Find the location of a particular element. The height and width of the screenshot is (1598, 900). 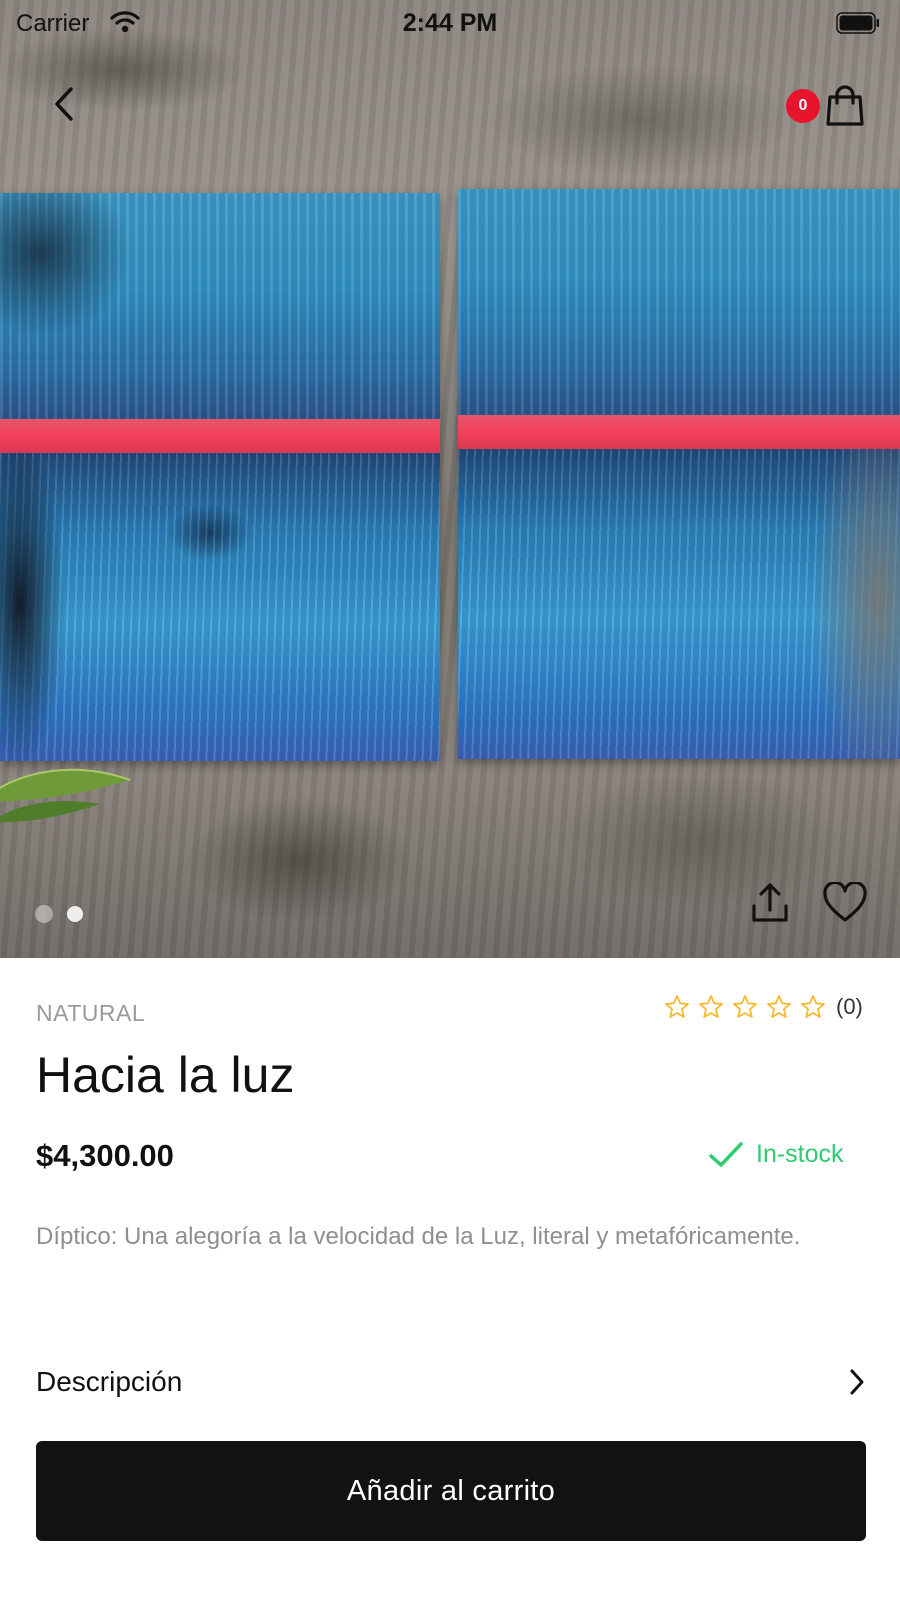

chevron-right-icon is located at coordinates (857, 1382).